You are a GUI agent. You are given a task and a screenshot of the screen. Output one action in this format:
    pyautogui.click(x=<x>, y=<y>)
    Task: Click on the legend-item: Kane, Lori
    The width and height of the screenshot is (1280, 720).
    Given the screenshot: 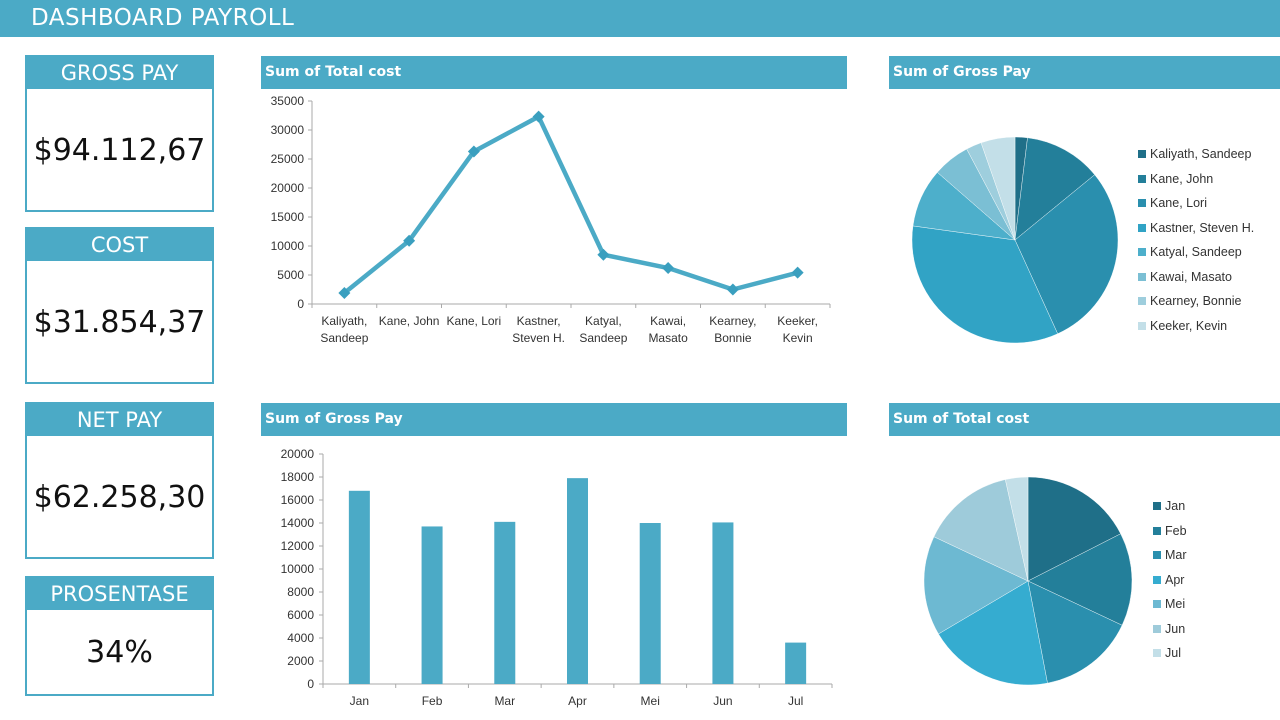 What is the action you would take?
    pyautogui.click(x=1196, y=203)
    